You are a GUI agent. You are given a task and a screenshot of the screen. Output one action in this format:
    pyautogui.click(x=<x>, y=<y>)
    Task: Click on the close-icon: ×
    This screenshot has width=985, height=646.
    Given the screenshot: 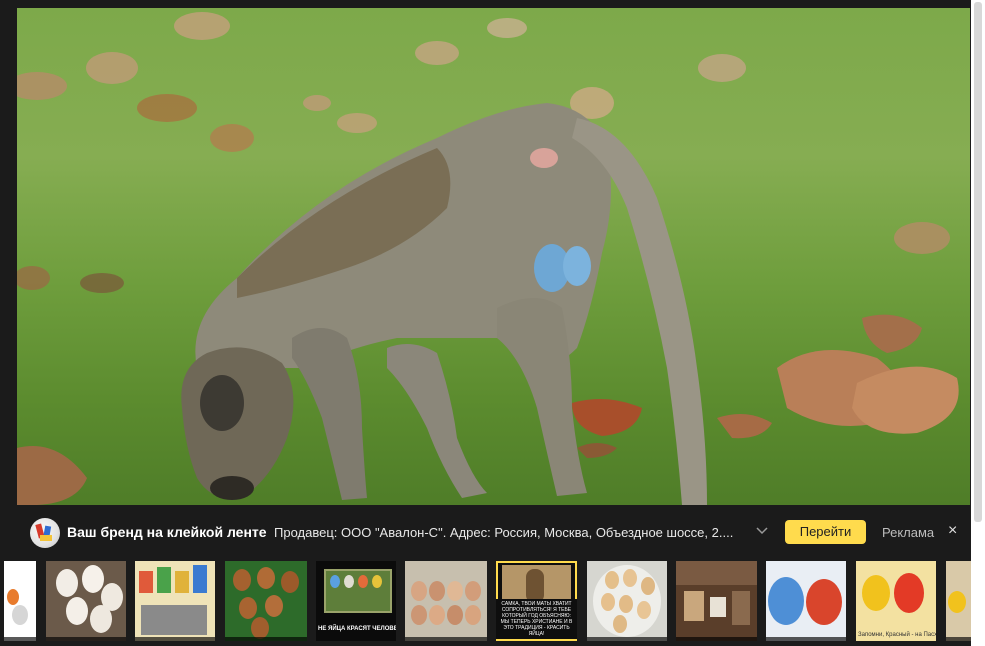 What is the action you would take?
    pyautogui.click(x=952, y=531)
    